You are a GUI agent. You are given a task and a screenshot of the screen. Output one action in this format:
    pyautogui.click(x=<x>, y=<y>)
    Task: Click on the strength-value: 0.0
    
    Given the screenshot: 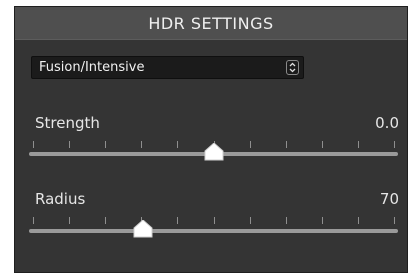 What is the action you would take?
    pyautogui.click(x=387, y=123)
    